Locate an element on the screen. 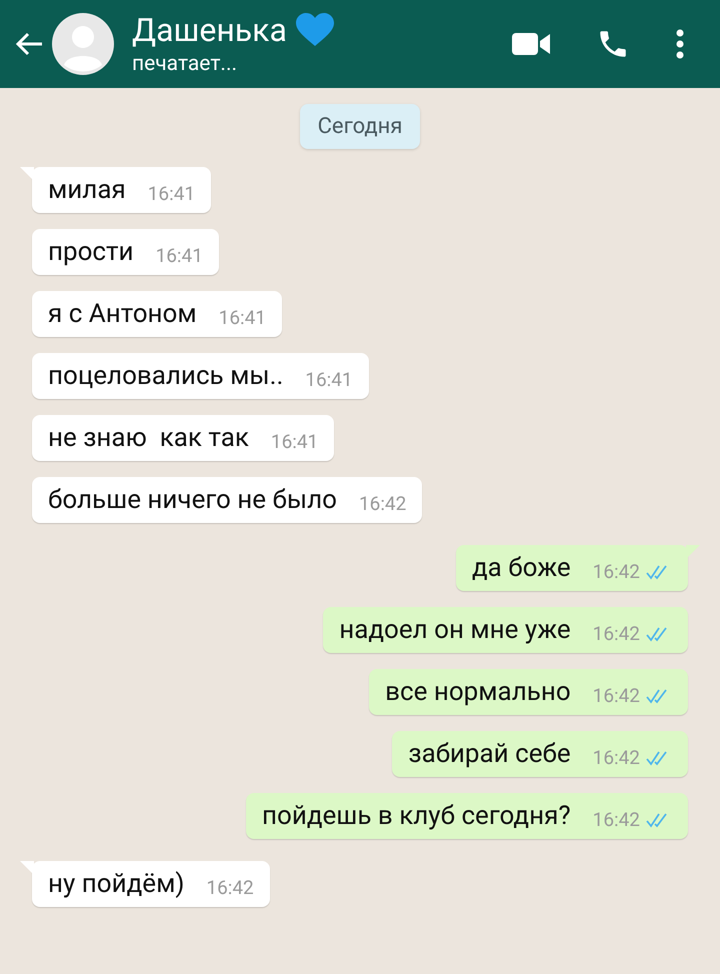  back-icon is located at coordinates (29, 44).